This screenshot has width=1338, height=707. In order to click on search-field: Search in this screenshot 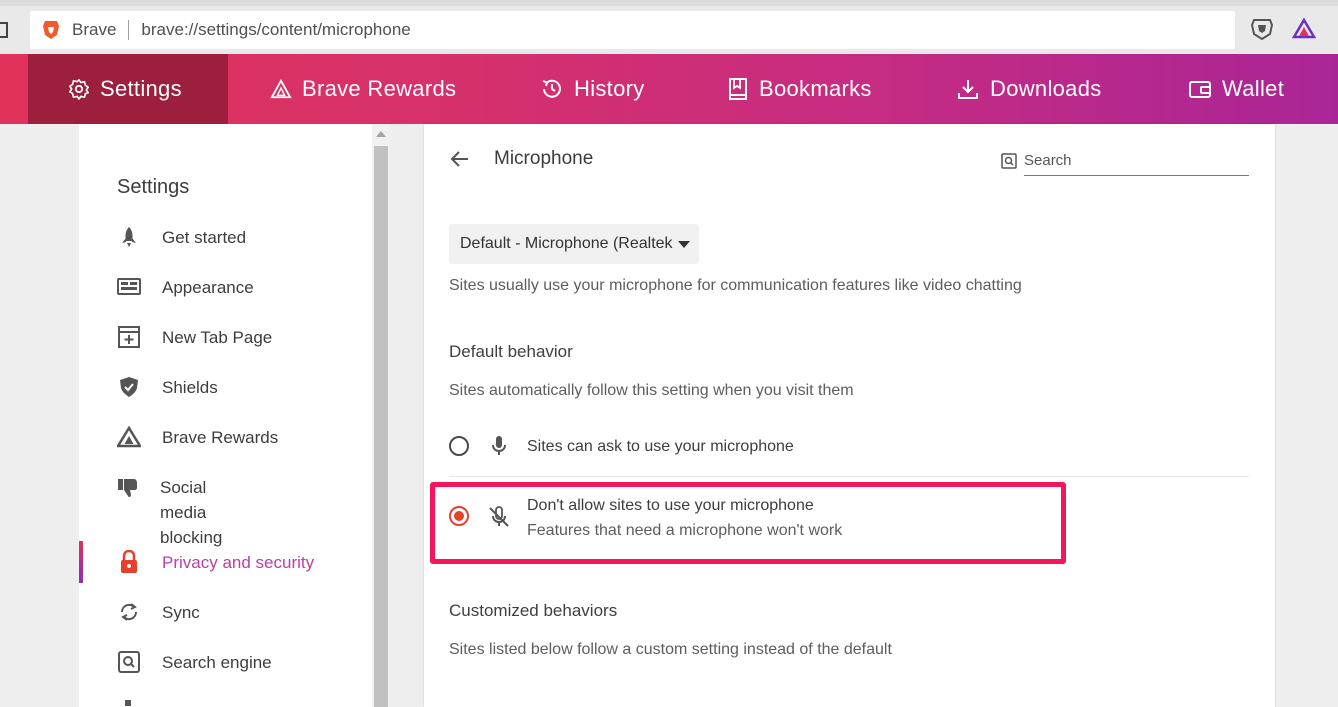, I will do `click(1125, 161)`.